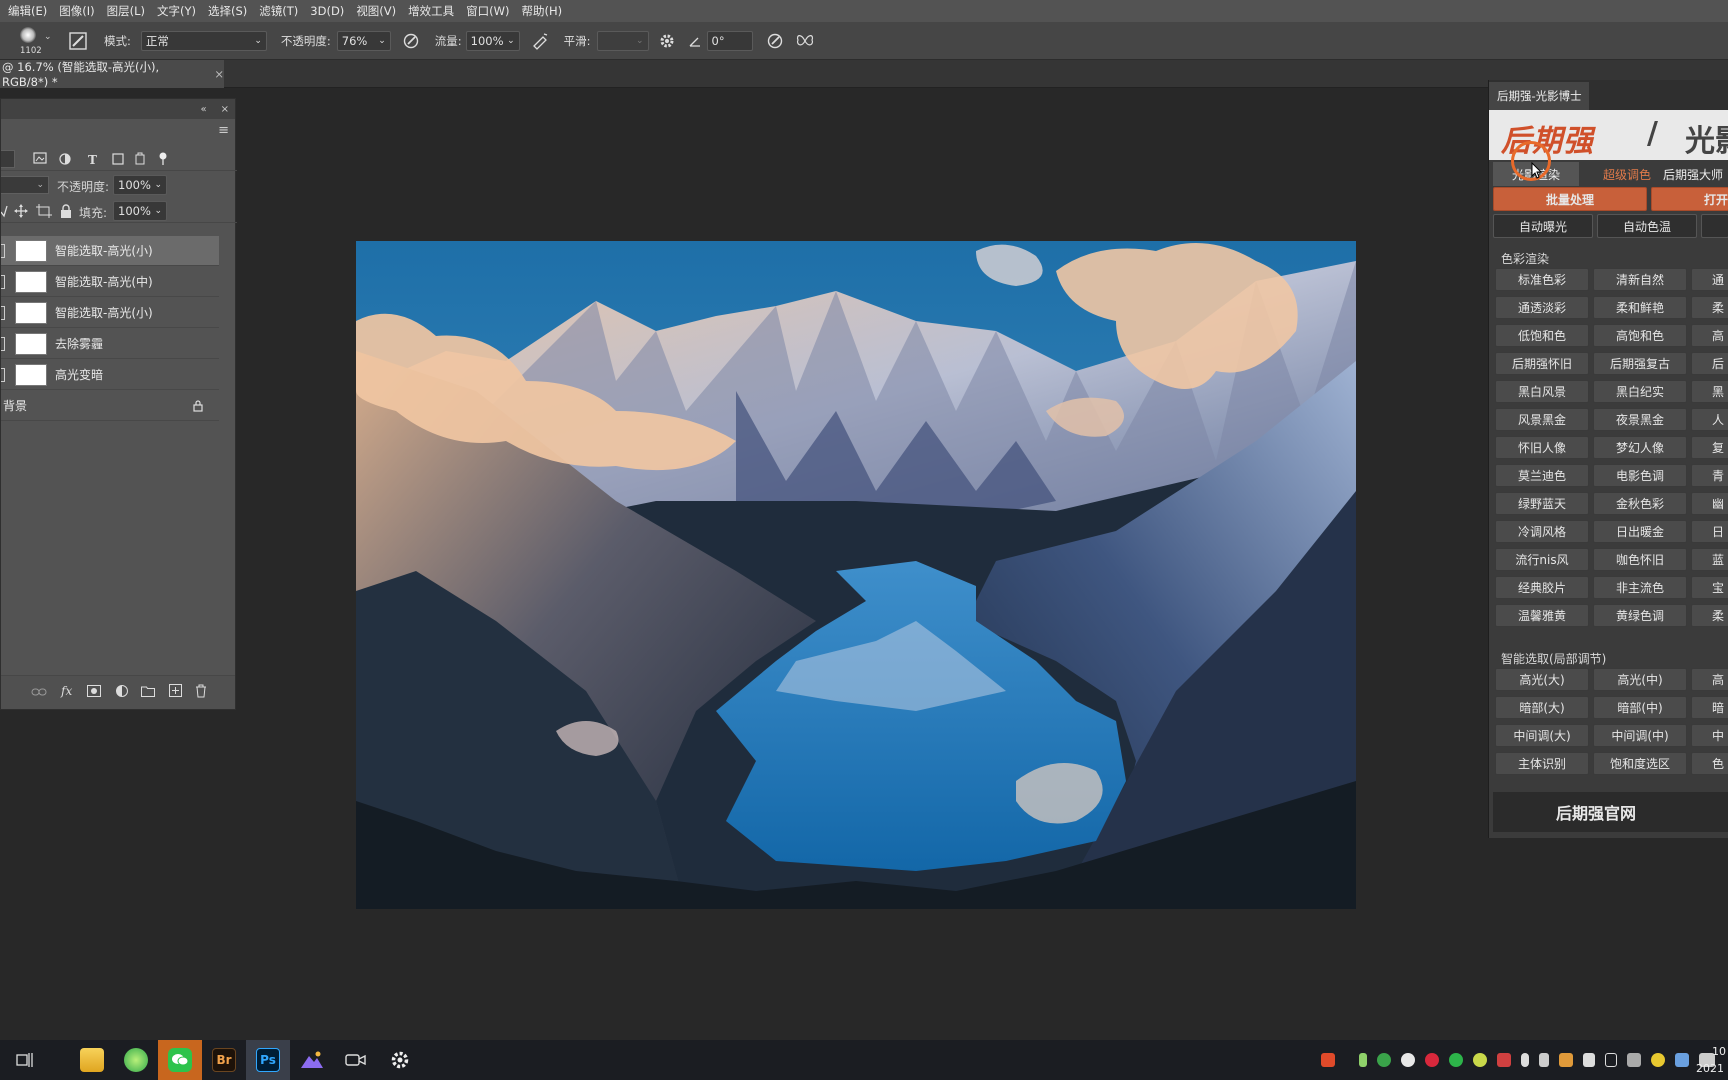 The image size is (1728, 1080). I want to click on menu-3d: 3D(D), so click(327, 11).